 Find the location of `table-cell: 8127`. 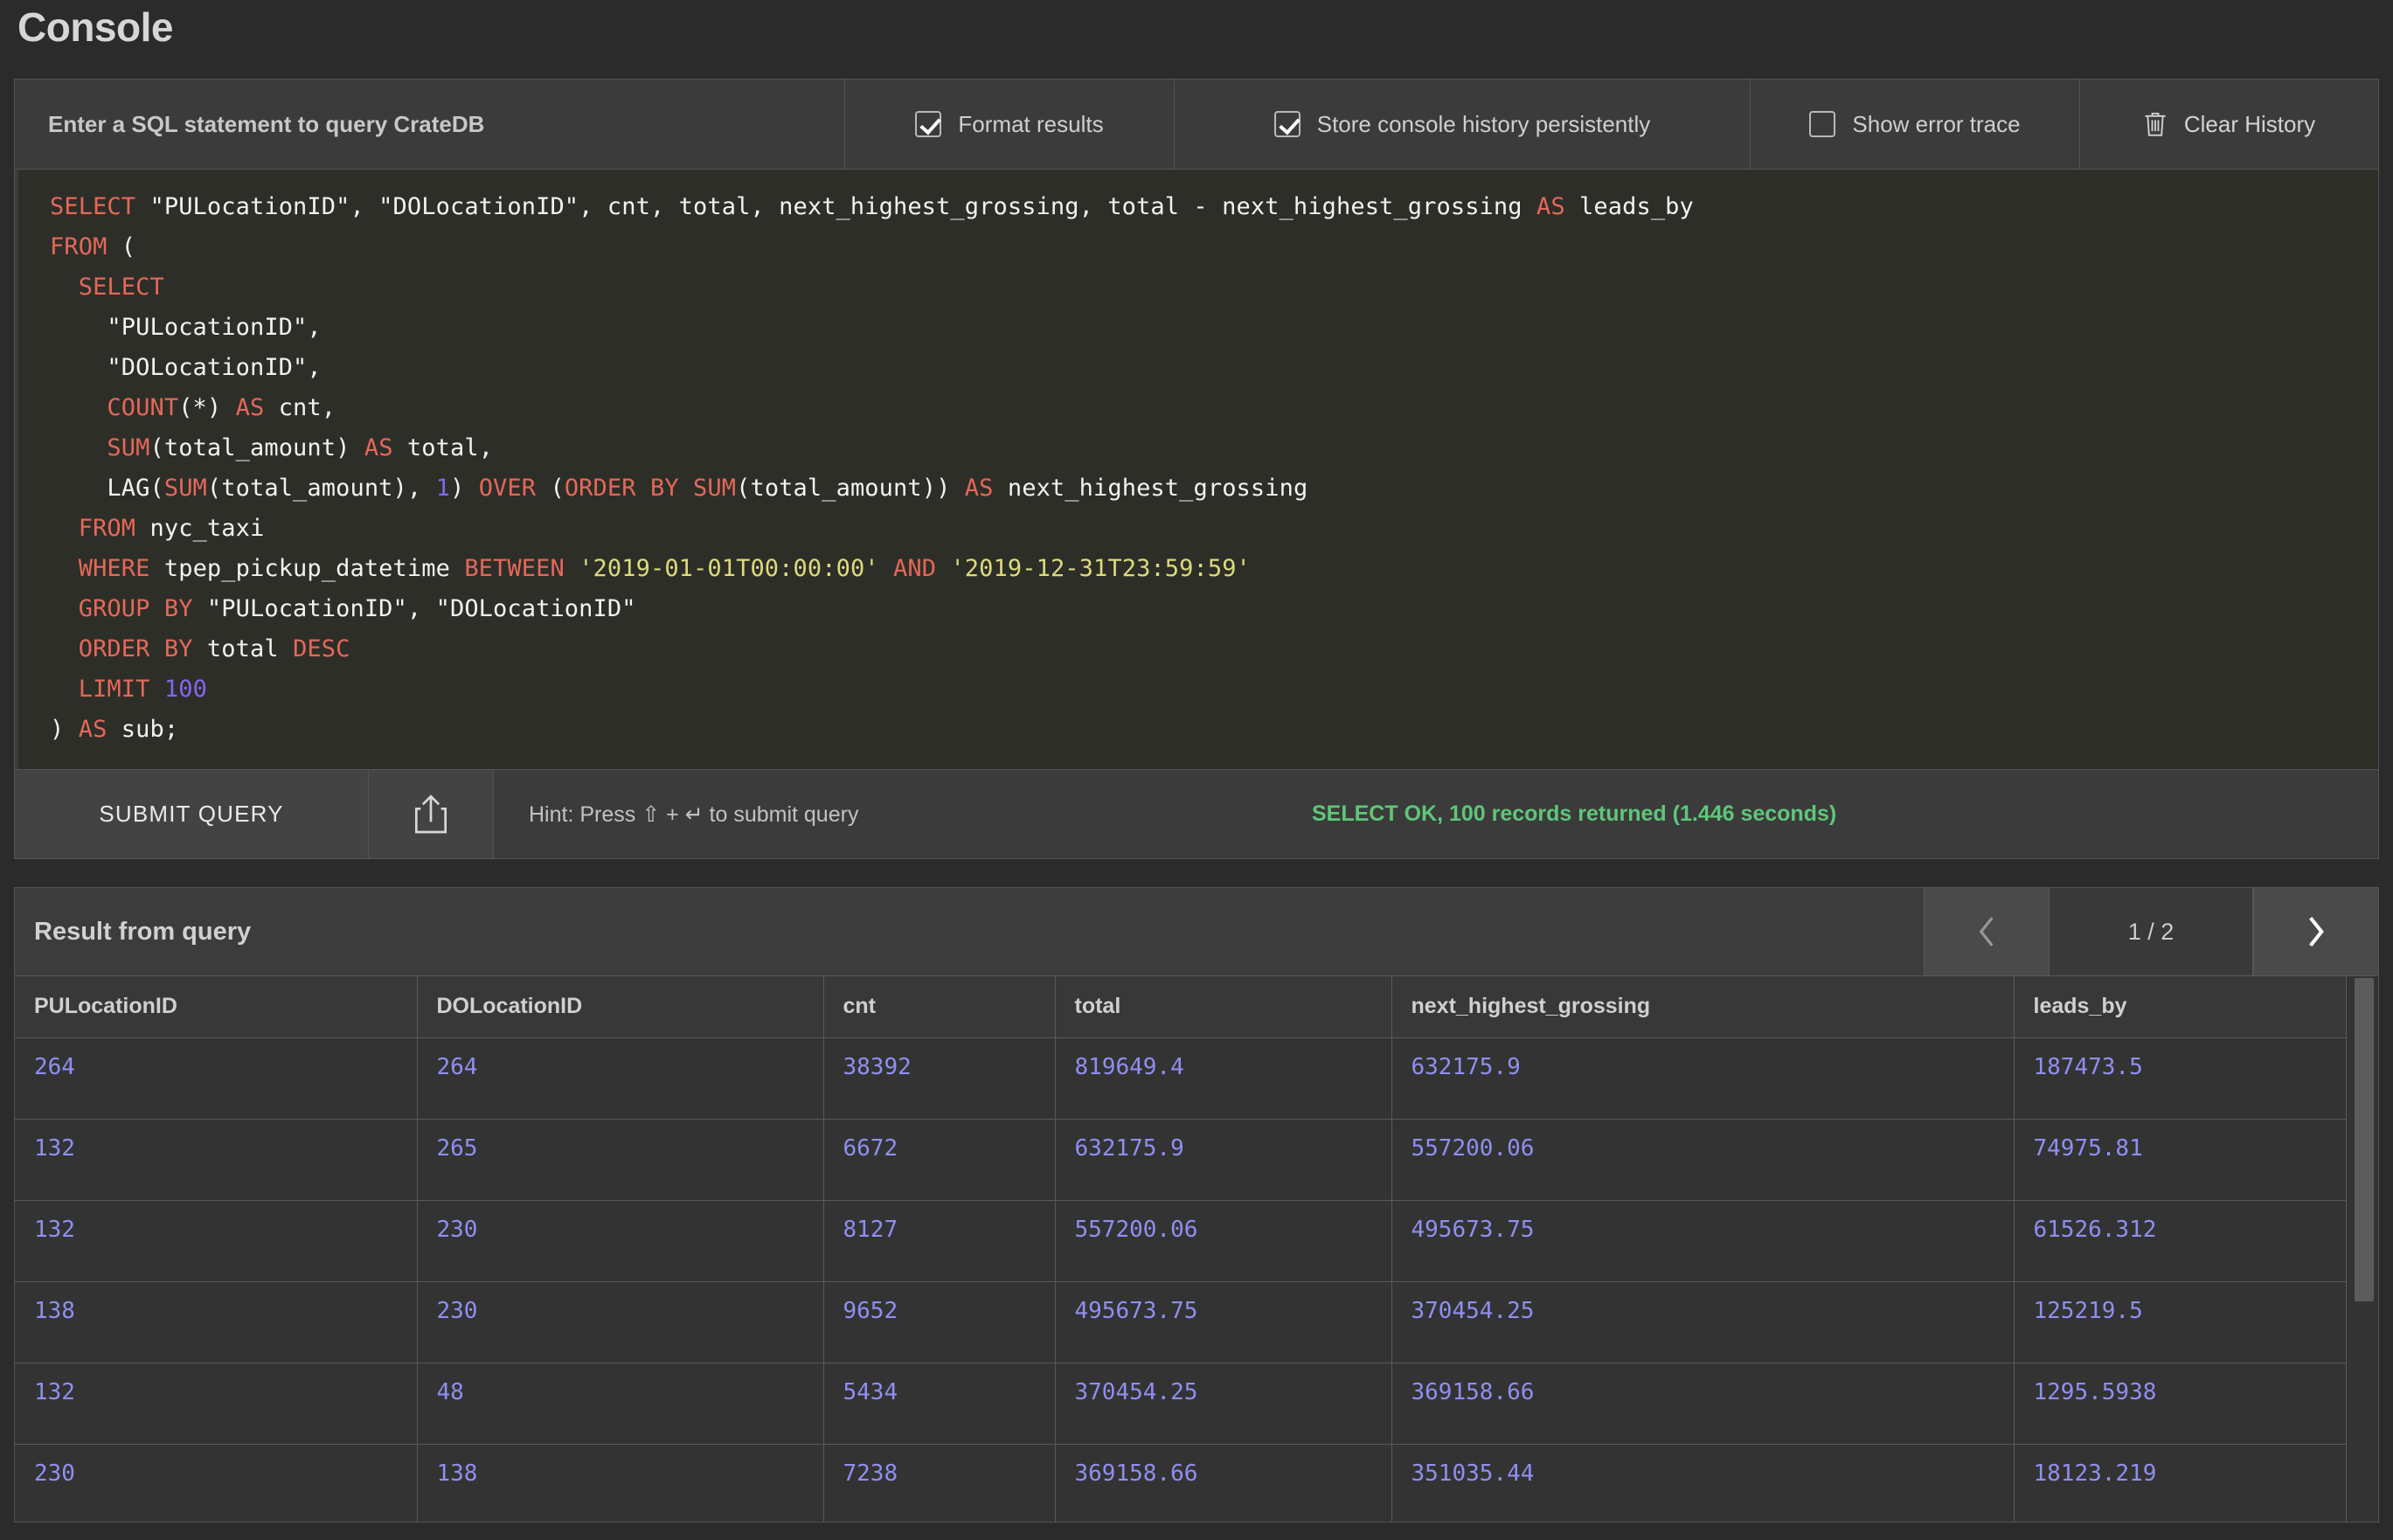

table-cell: 8127 is located at coordinates (939, 1241).